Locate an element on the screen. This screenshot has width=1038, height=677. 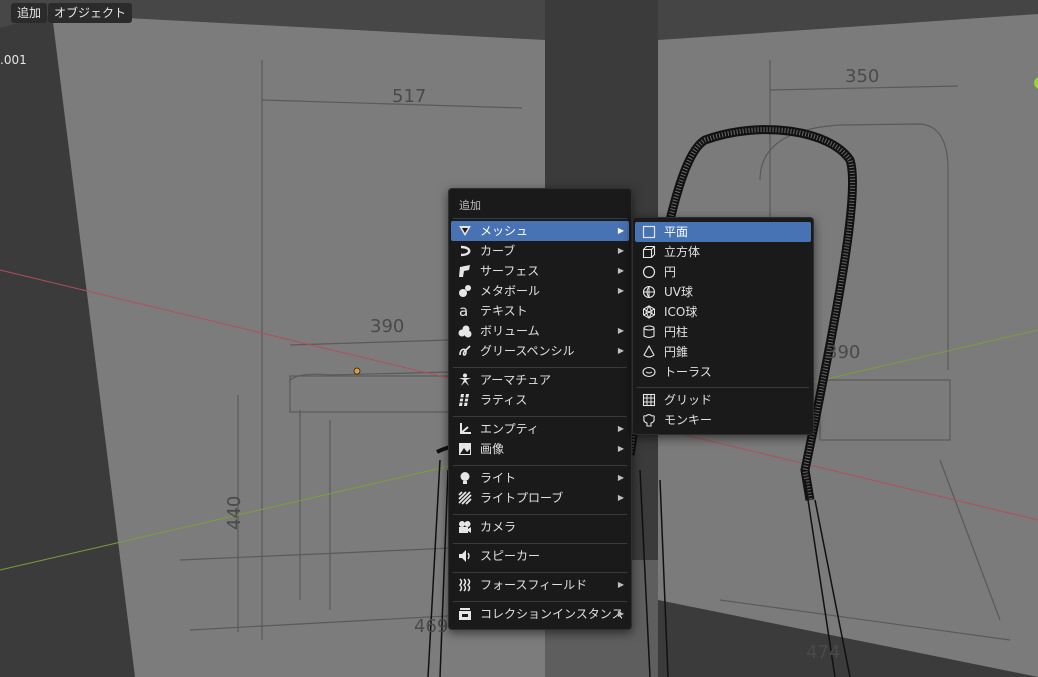
camera-icon is located at coordinates (465, 527).